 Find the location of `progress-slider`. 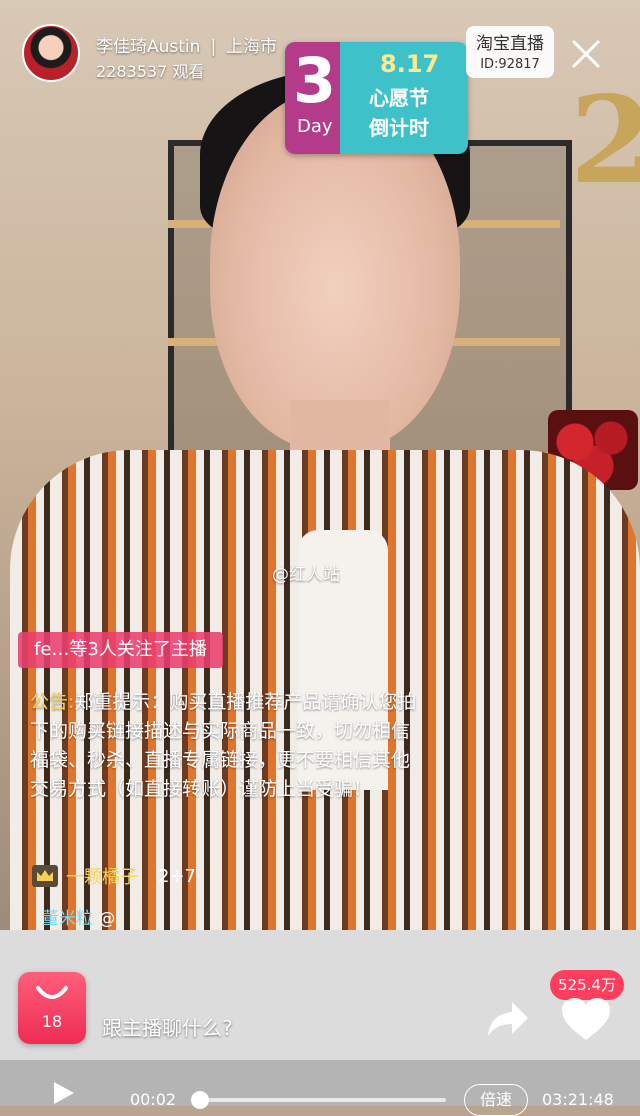

progress-slider is located at coordinates (323, 1100).